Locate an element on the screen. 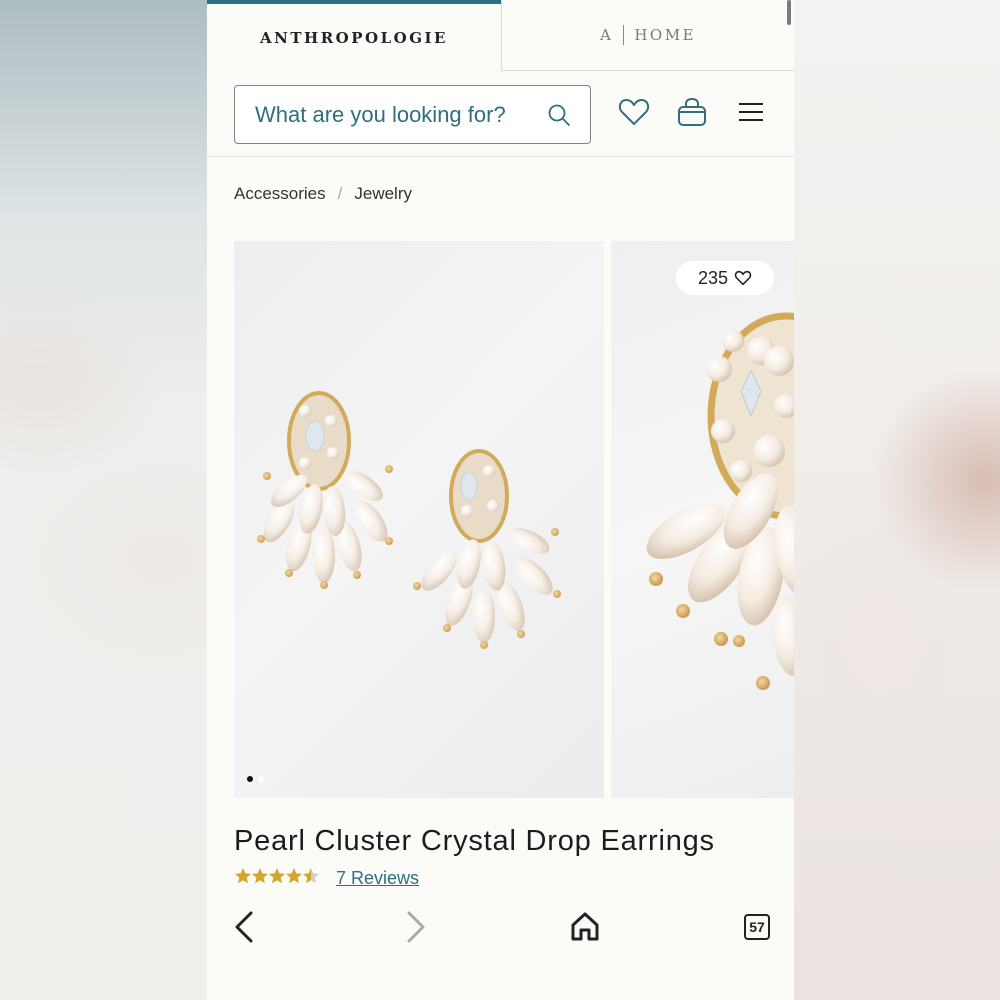 Image resolution: width=1000 pixels, height=1000 pixels. search-input: What are you looking for? is located at coordinates (412, 114).